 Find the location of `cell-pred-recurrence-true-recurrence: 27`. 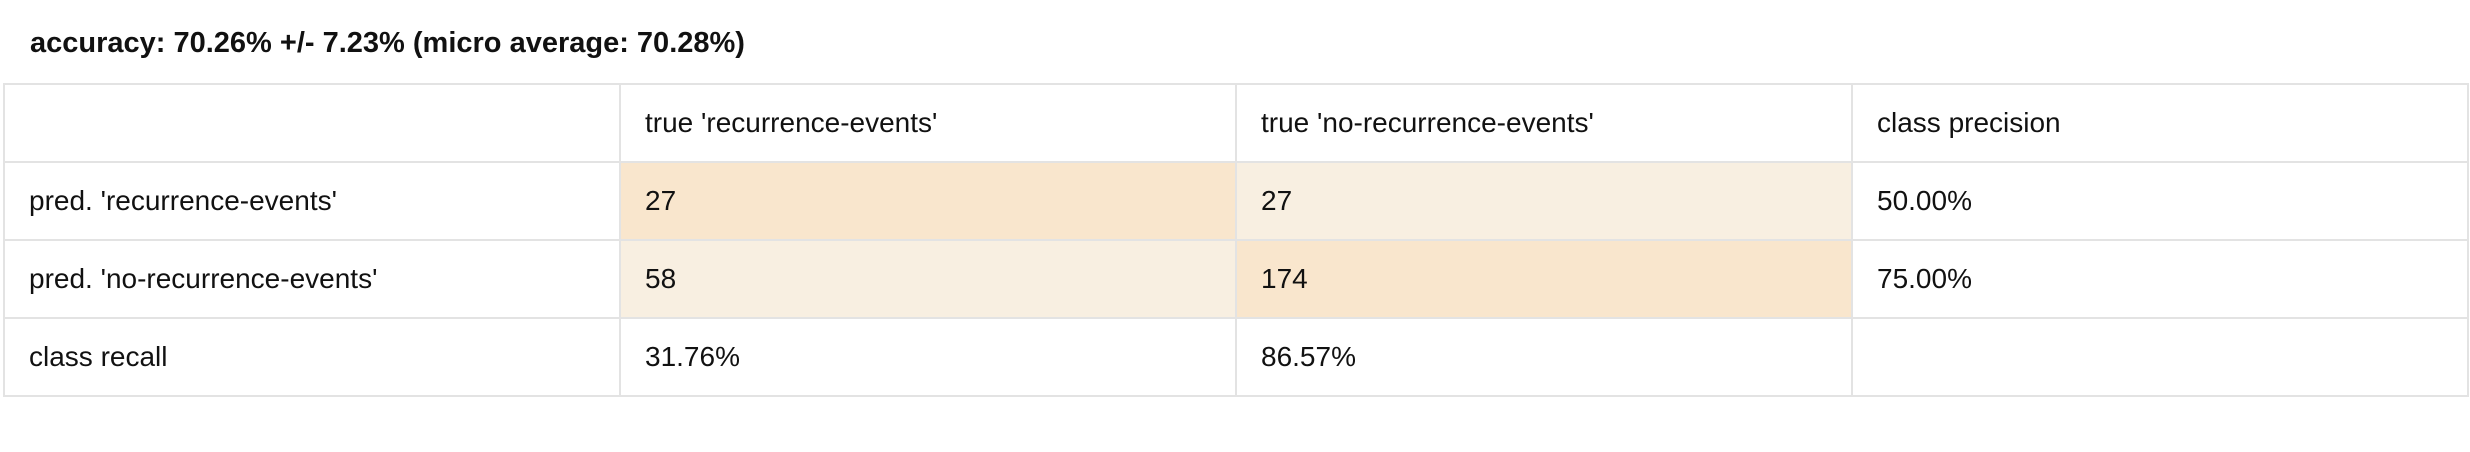

cell-pred-recurrence-true-recurrence: 27 is located at coordinates (928, 201).